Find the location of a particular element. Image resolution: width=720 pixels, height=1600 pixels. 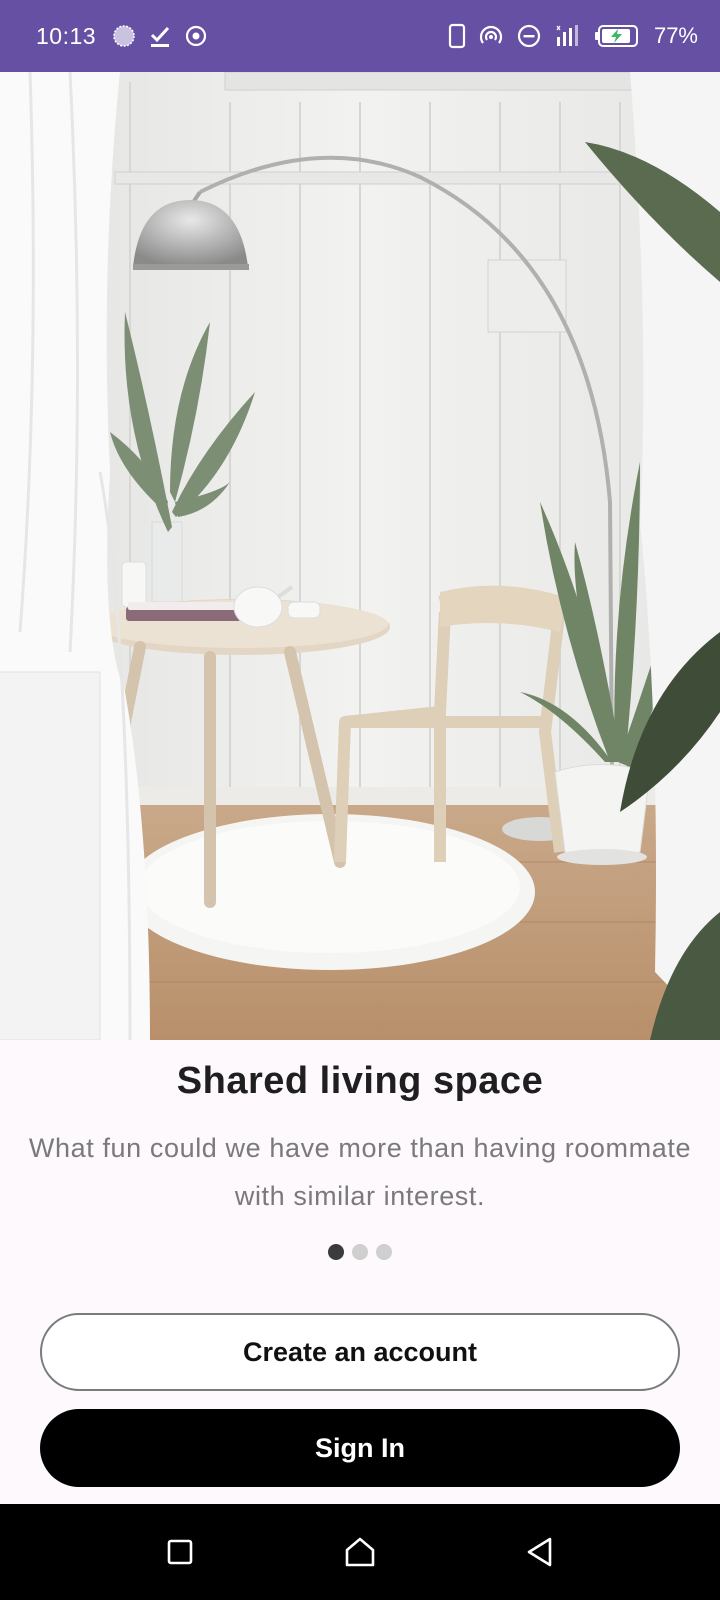

dnd-icon is located at coordinates (529, 36).